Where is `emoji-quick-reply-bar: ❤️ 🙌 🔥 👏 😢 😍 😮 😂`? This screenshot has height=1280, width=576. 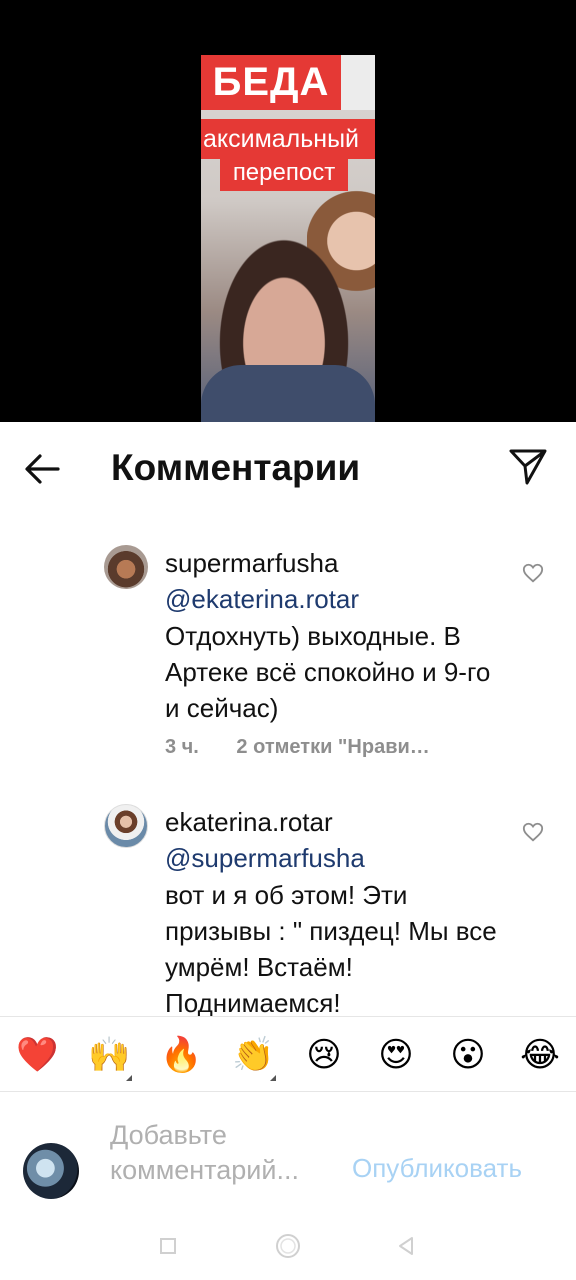 emoji-quick-reply-bar: ❤️ 🙌 🔥 👏 😢 😍 😮 😂 is located at coordinates (288, 1054).